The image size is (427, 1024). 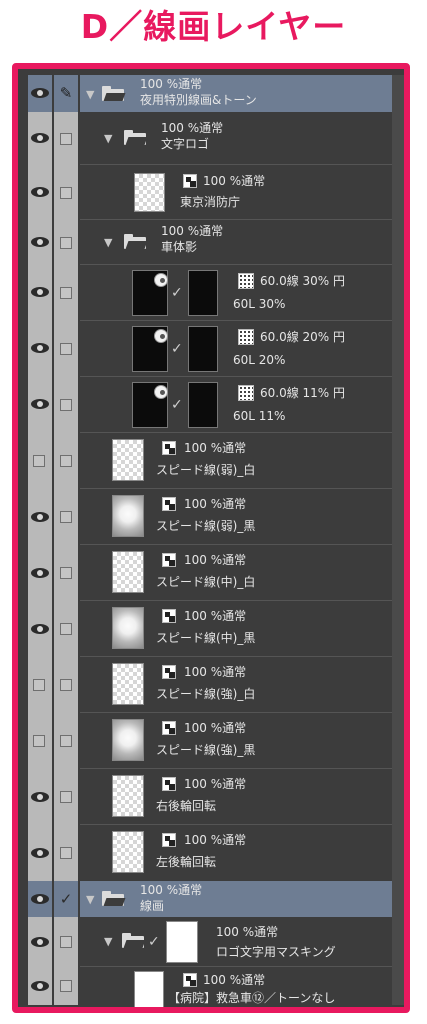 I want to click on layer-row-tone: ✓ 60.0線 11% 円 60L 11%, so click(x=210, y=405).